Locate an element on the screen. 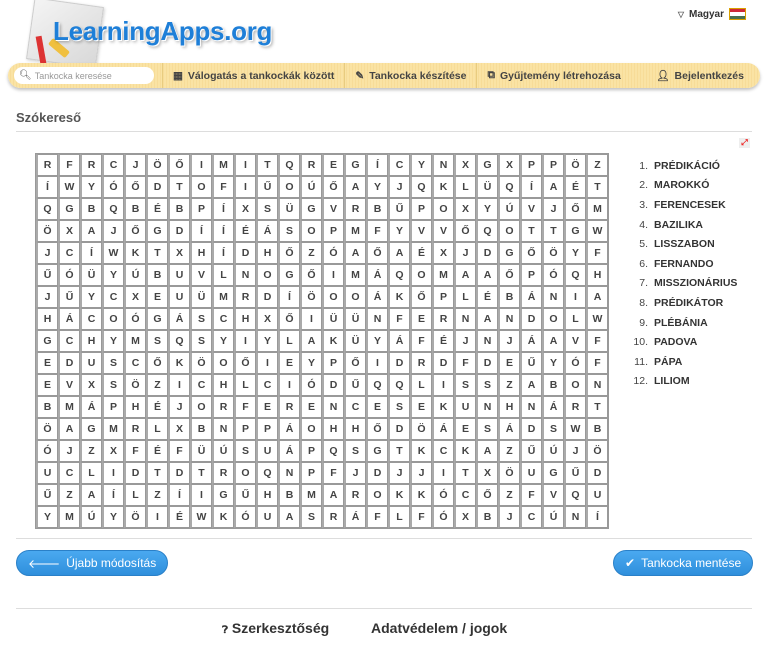 The image size is (768, 647). grid-cell: M is located at coordinates (443, 275).